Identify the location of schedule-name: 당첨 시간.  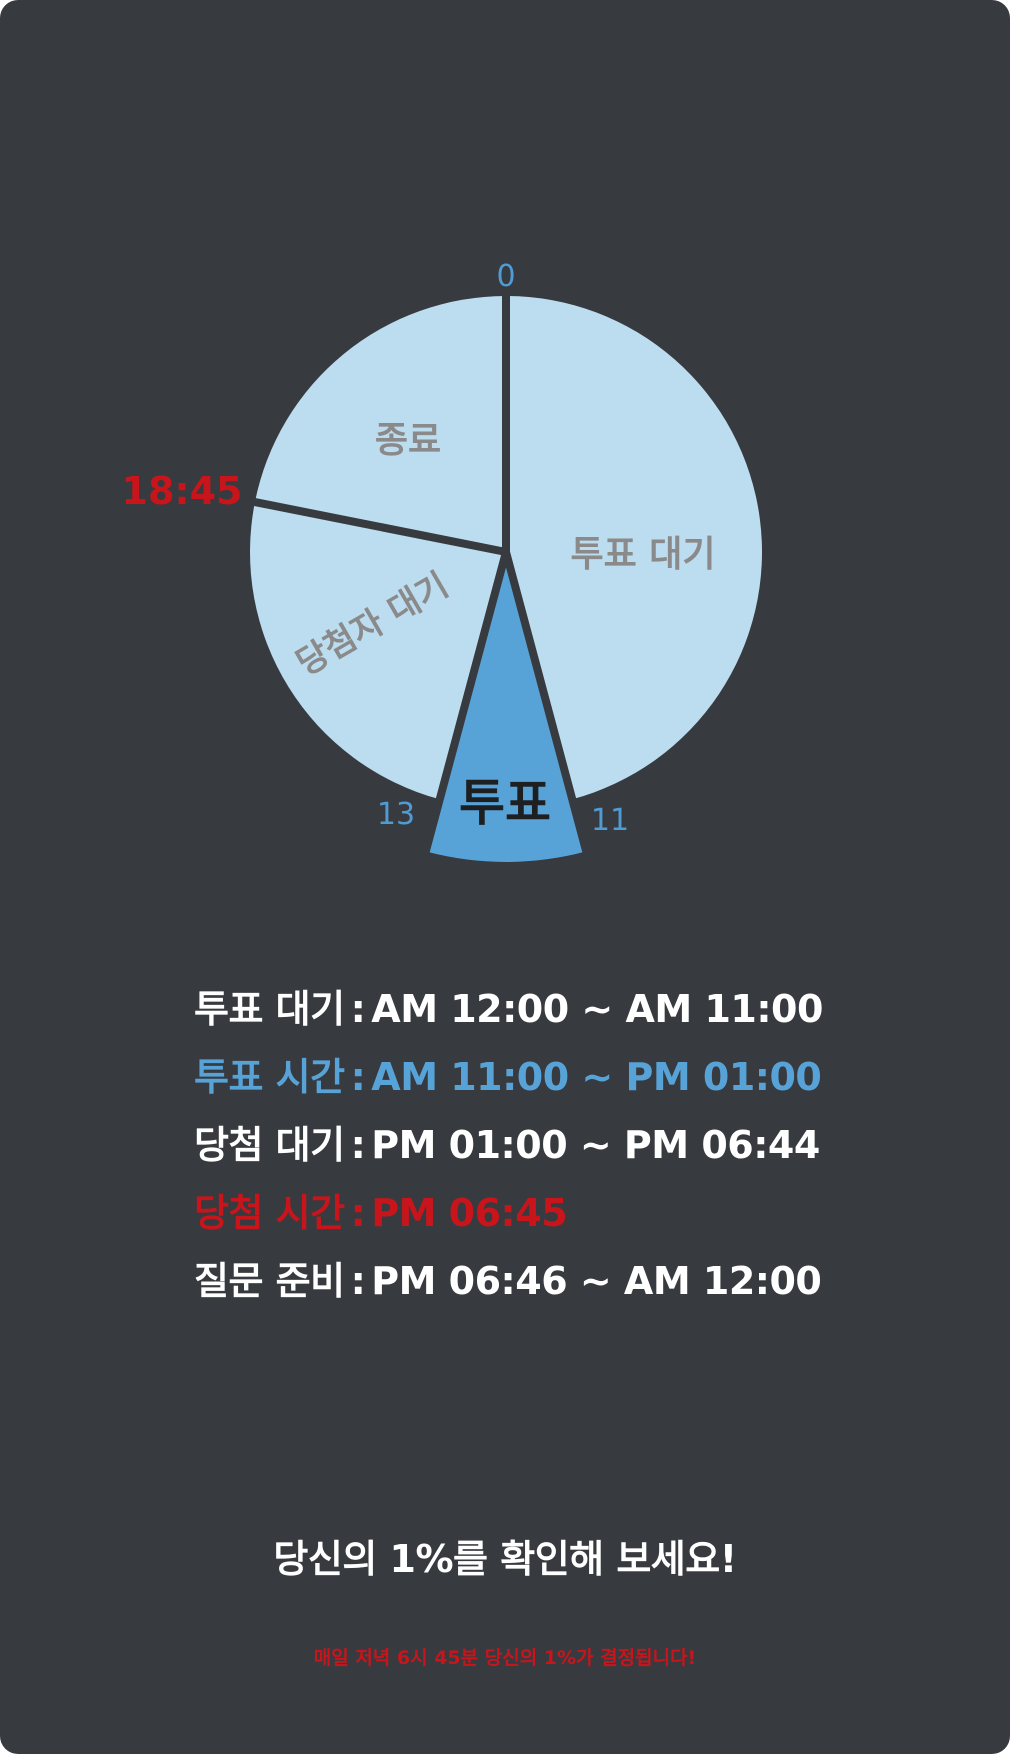
(269, 1213).